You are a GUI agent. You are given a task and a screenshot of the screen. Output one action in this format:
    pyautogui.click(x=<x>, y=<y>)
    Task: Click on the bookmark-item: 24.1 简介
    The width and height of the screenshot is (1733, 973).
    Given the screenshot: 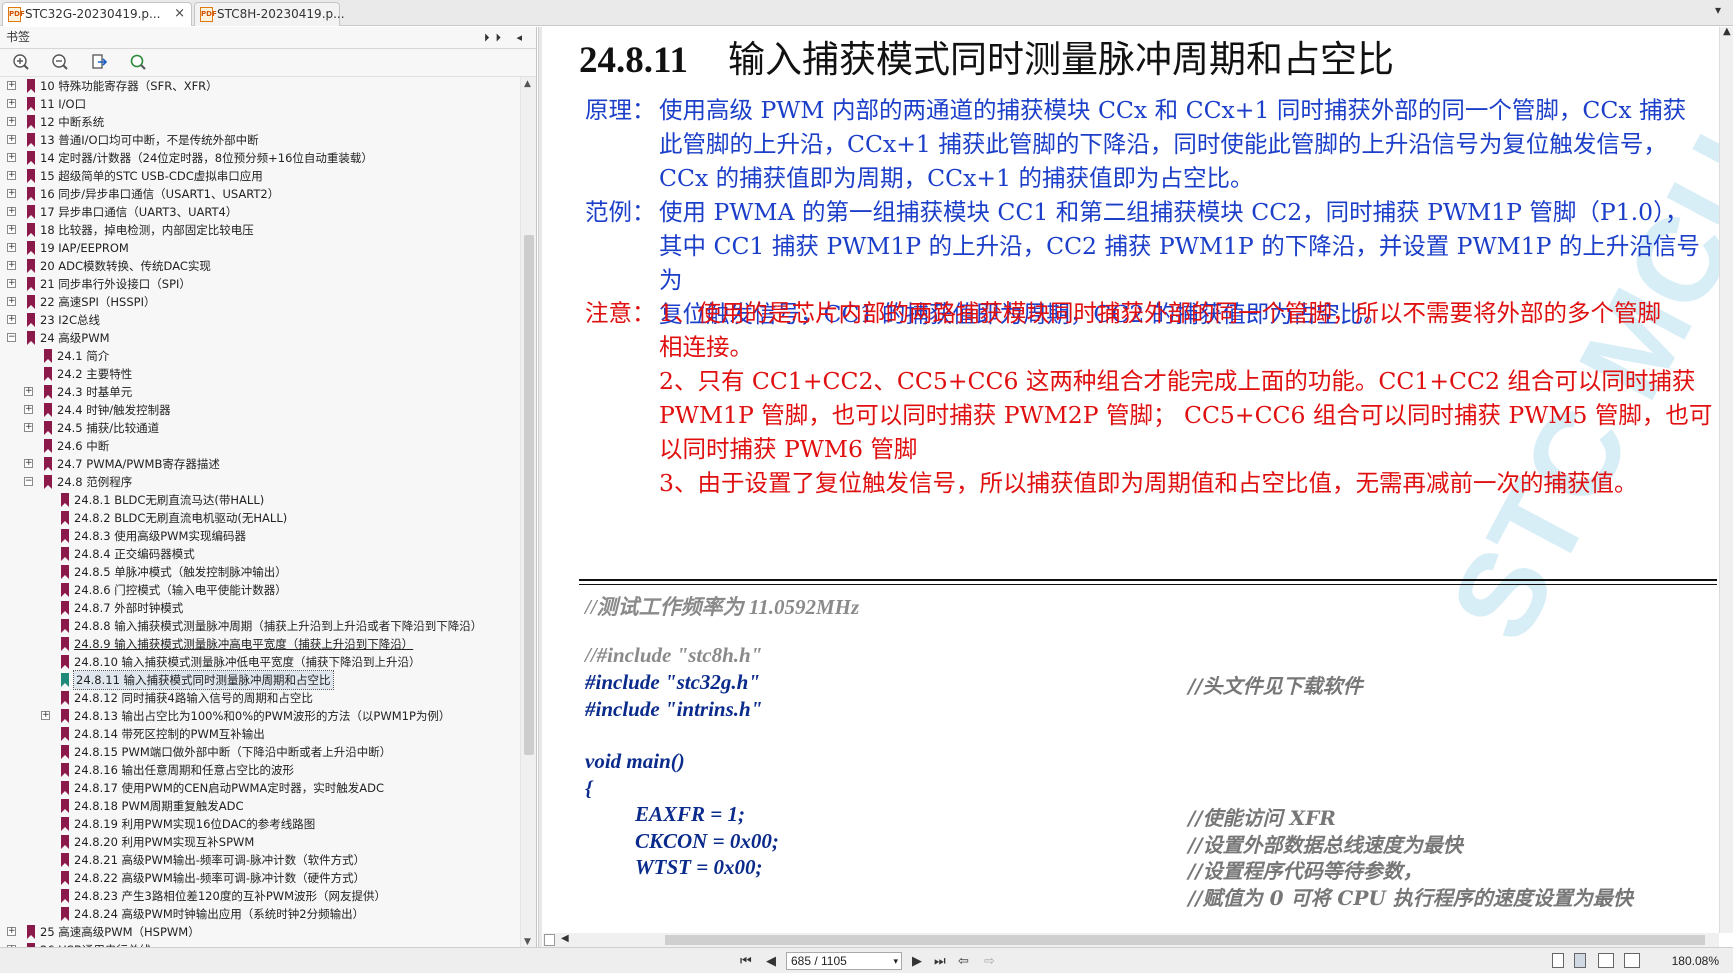 What is the action you would take?
    pyautogui.click(x=260, y=356)
    